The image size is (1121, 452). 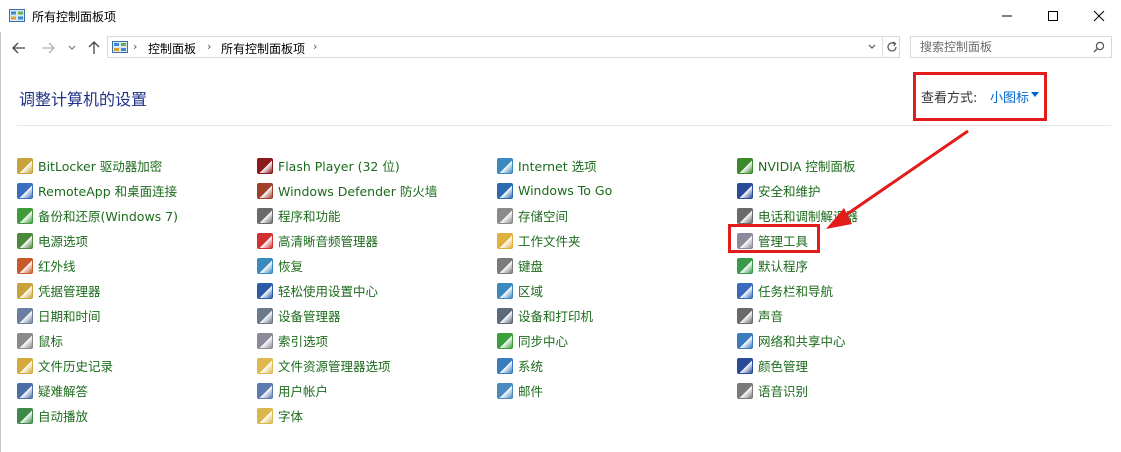 What do you see at coordinates (802, 341) in the screenshot?
I see `item-label: 网络和共享中心` at bounding box center [802, 341].